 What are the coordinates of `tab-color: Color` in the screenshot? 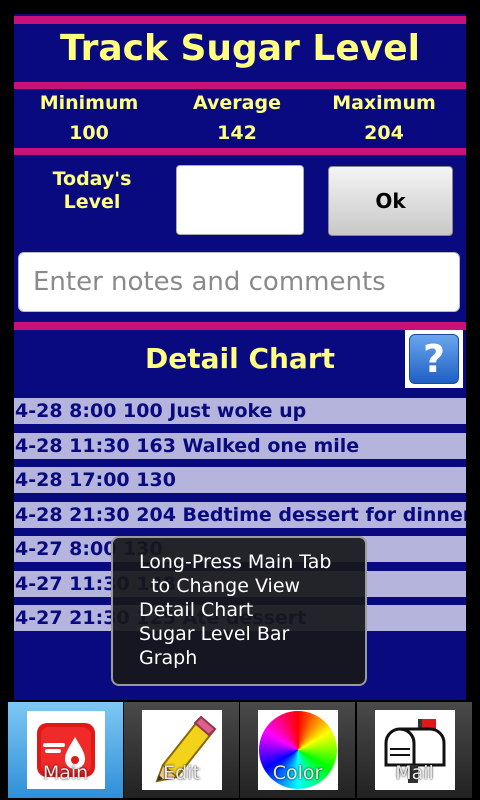 It's located at (297, 750).